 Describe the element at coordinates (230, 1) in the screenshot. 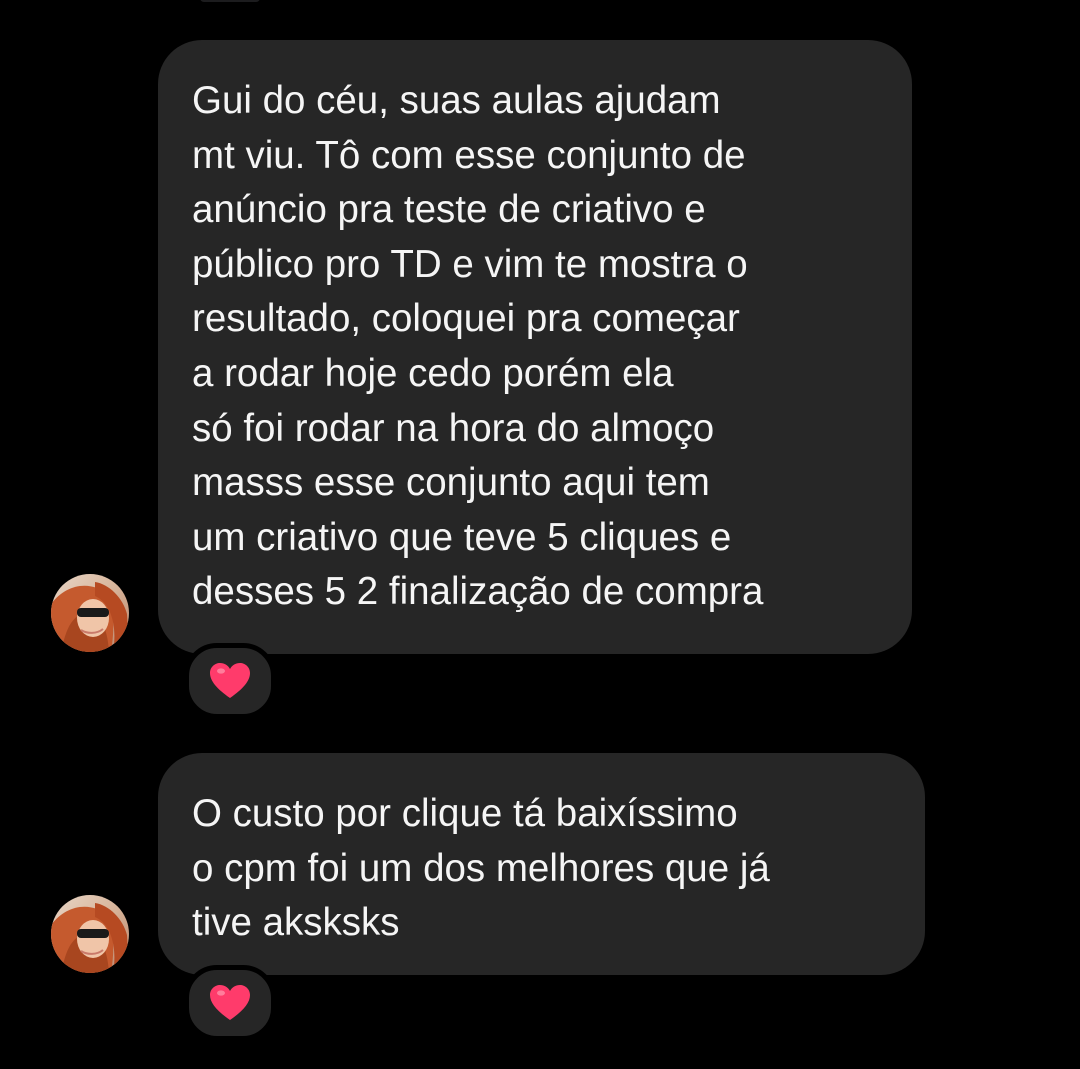

I see `previous-message-edge` at that location.